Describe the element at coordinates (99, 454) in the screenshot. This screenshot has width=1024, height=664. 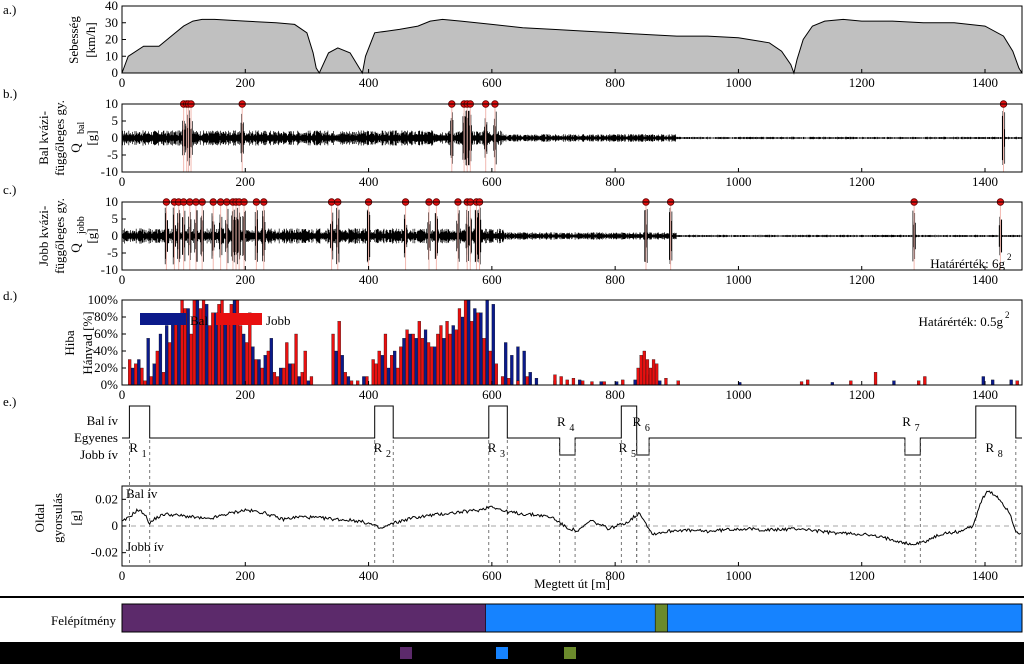
I see `alignment-label-jobb: Jobb ív` at that location.